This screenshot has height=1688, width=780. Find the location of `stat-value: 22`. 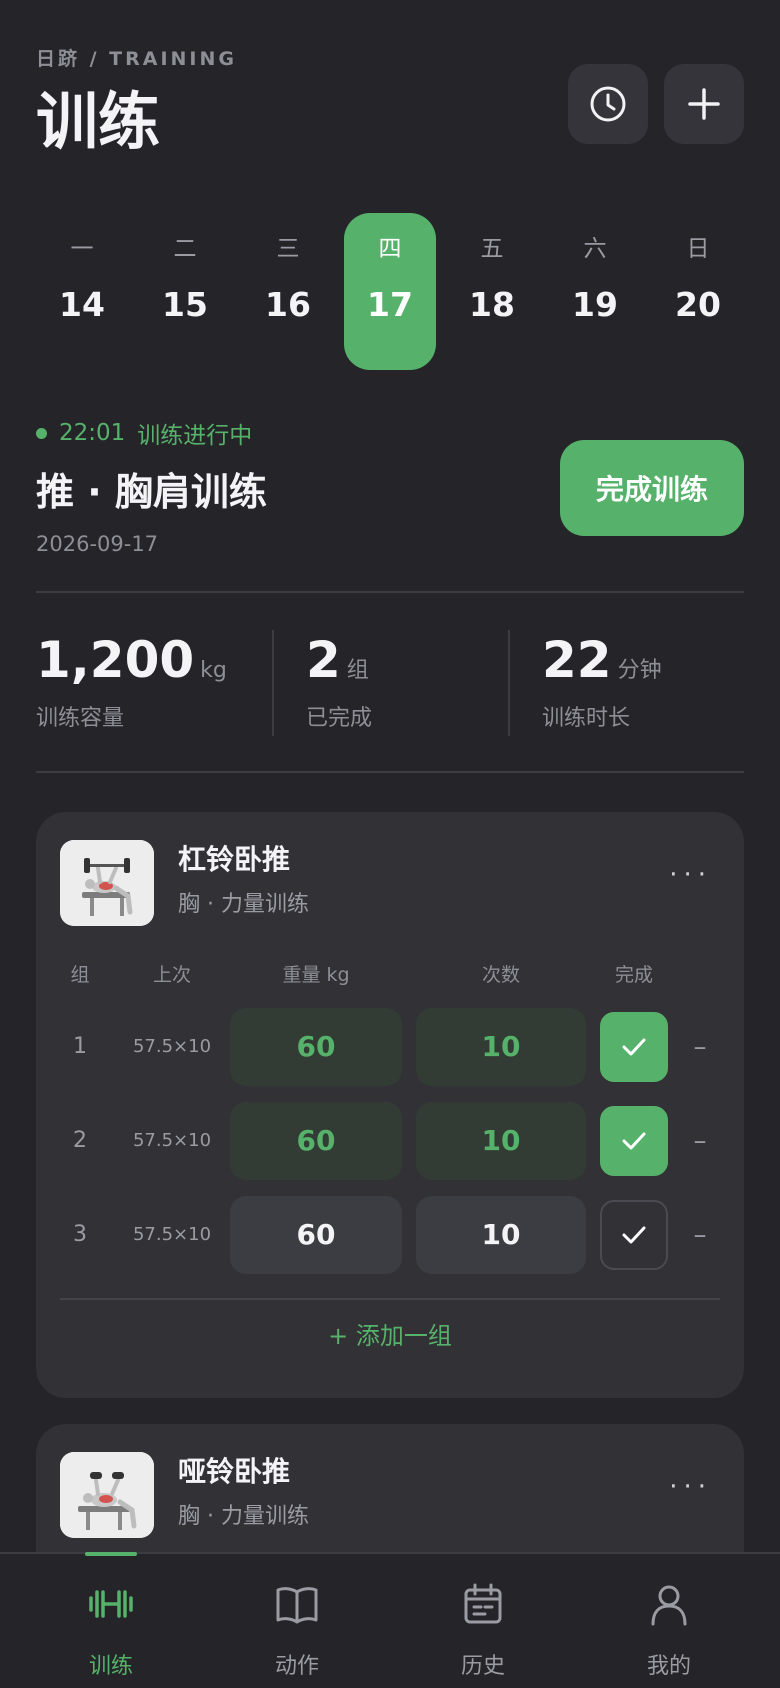

stat-value: 22 is located at coordinates (577, 660).